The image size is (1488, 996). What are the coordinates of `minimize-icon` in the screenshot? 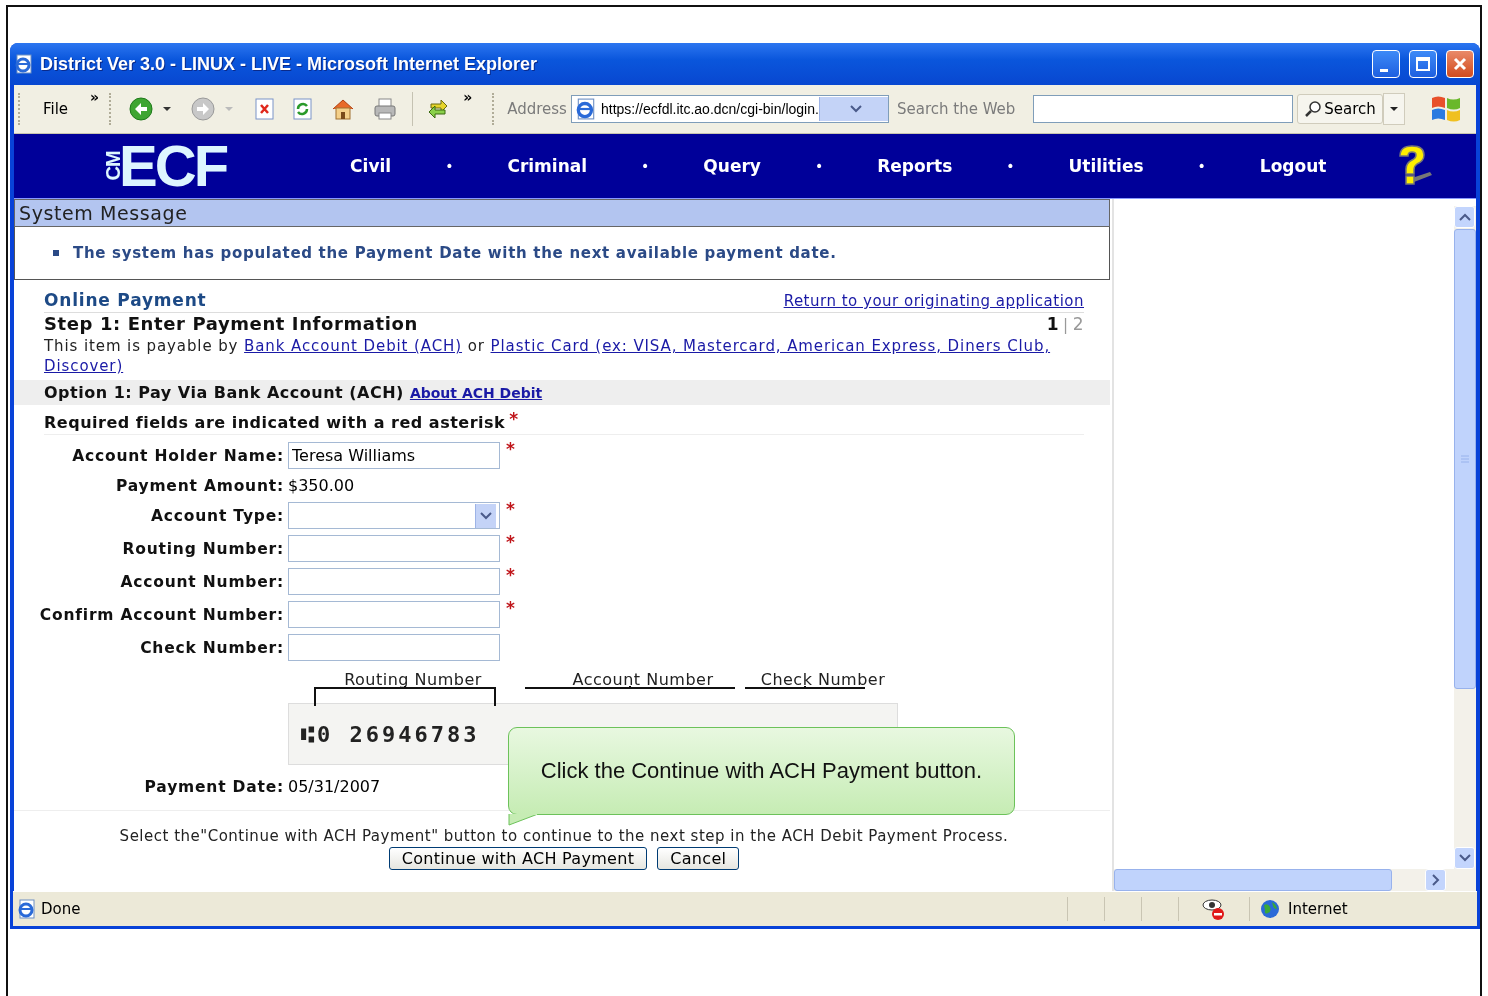 It's located at (1384, 70).